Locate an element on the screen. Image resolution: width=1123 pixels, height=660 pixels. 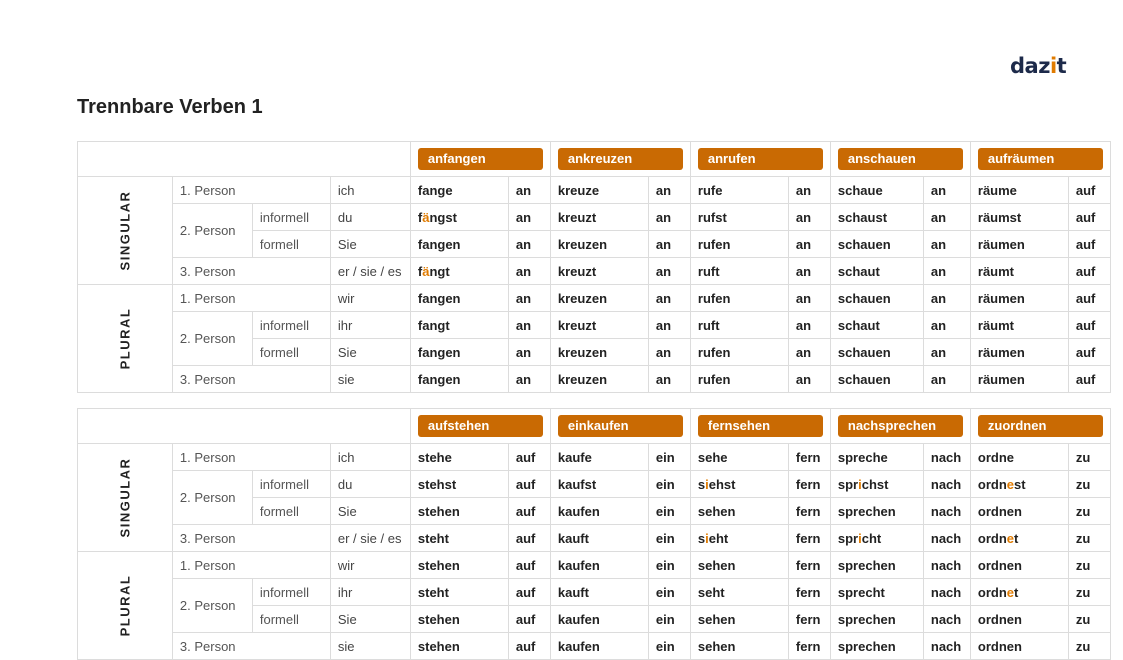
verb-form-cell: siehst is located at coordinates (739, 484).